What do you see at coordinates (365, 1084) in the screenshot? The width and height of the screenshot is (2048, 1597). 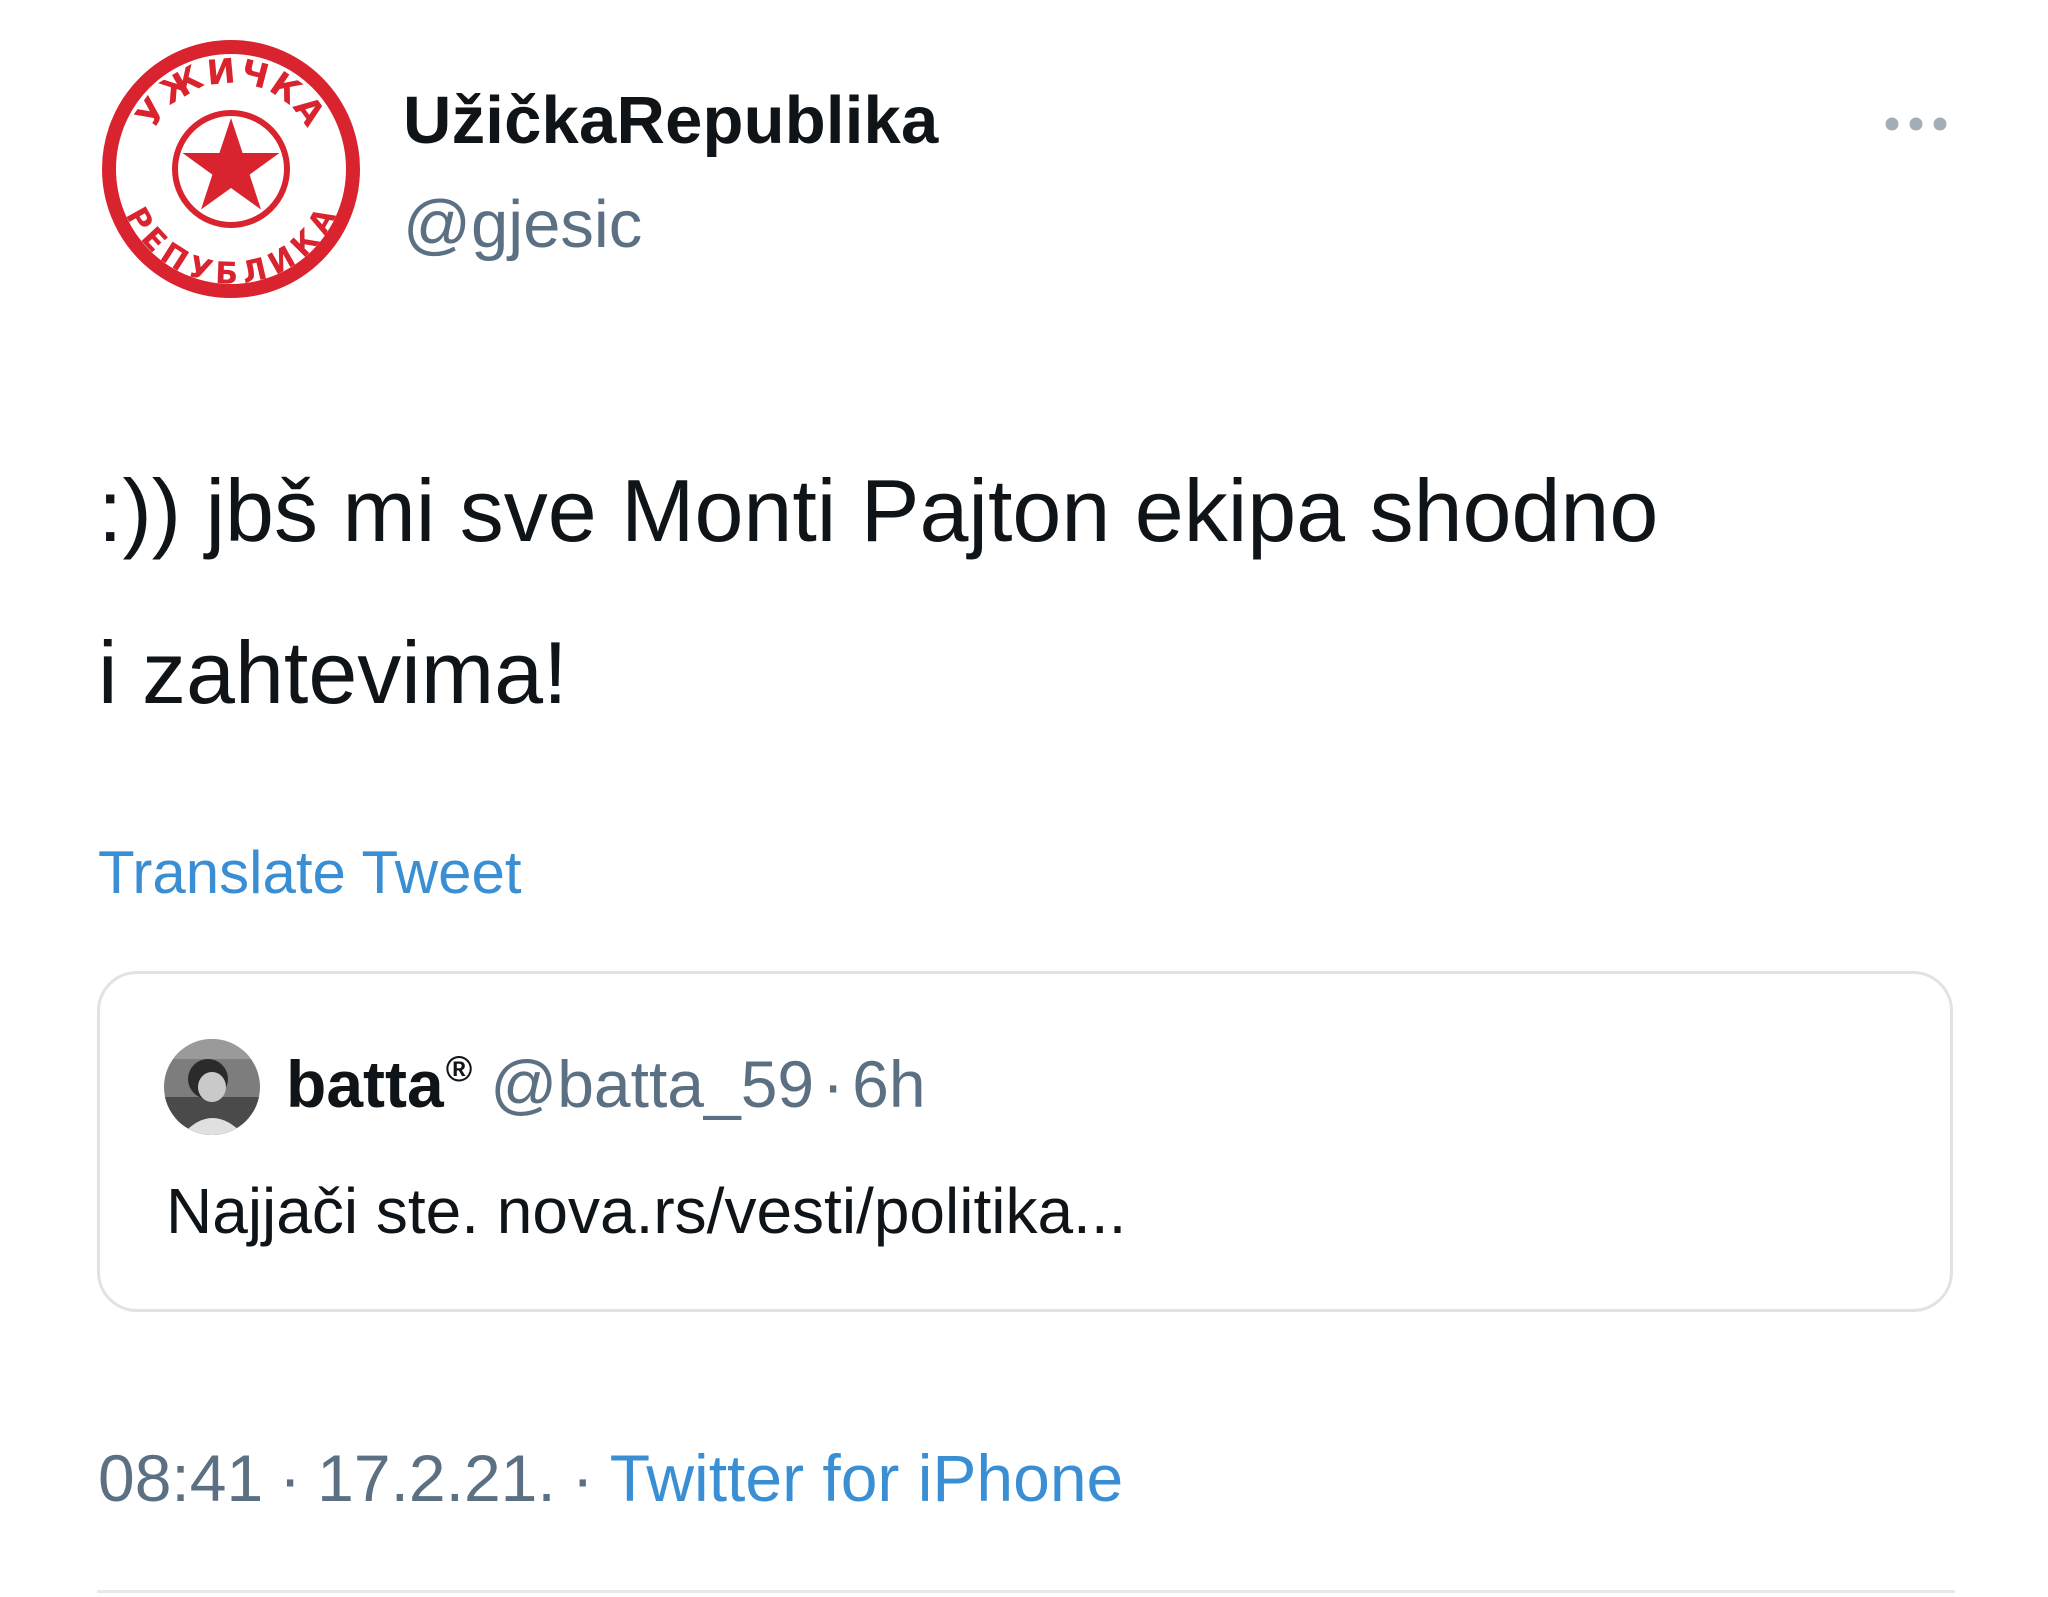 I see `quoted-author-name: batta` at bounding box center [365, 1084].